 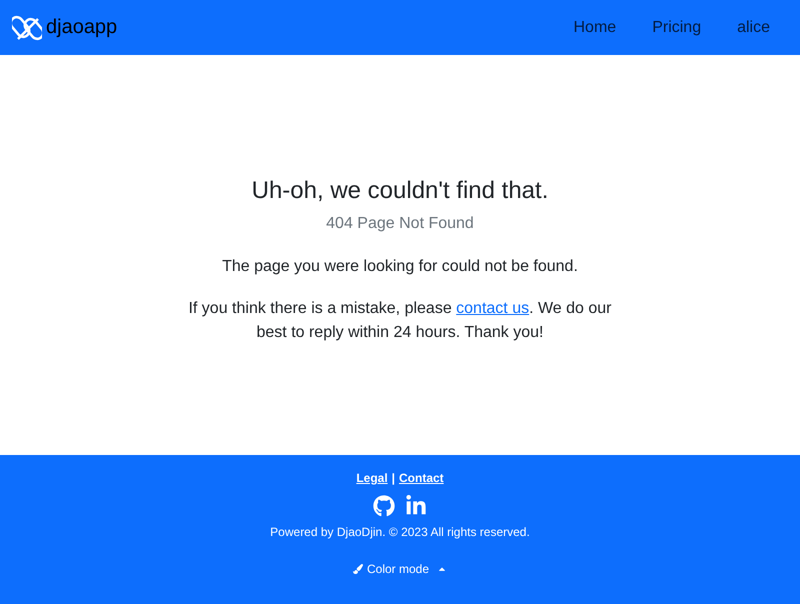 I want to click on nav-link: Pricing, so click(x=677, y=27).